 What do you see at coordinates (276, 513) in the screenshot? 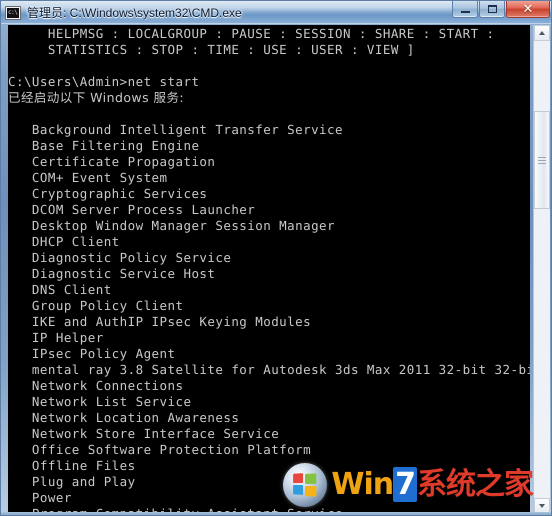
I see `window-bottom-frame` at bounding box center [276, 513].